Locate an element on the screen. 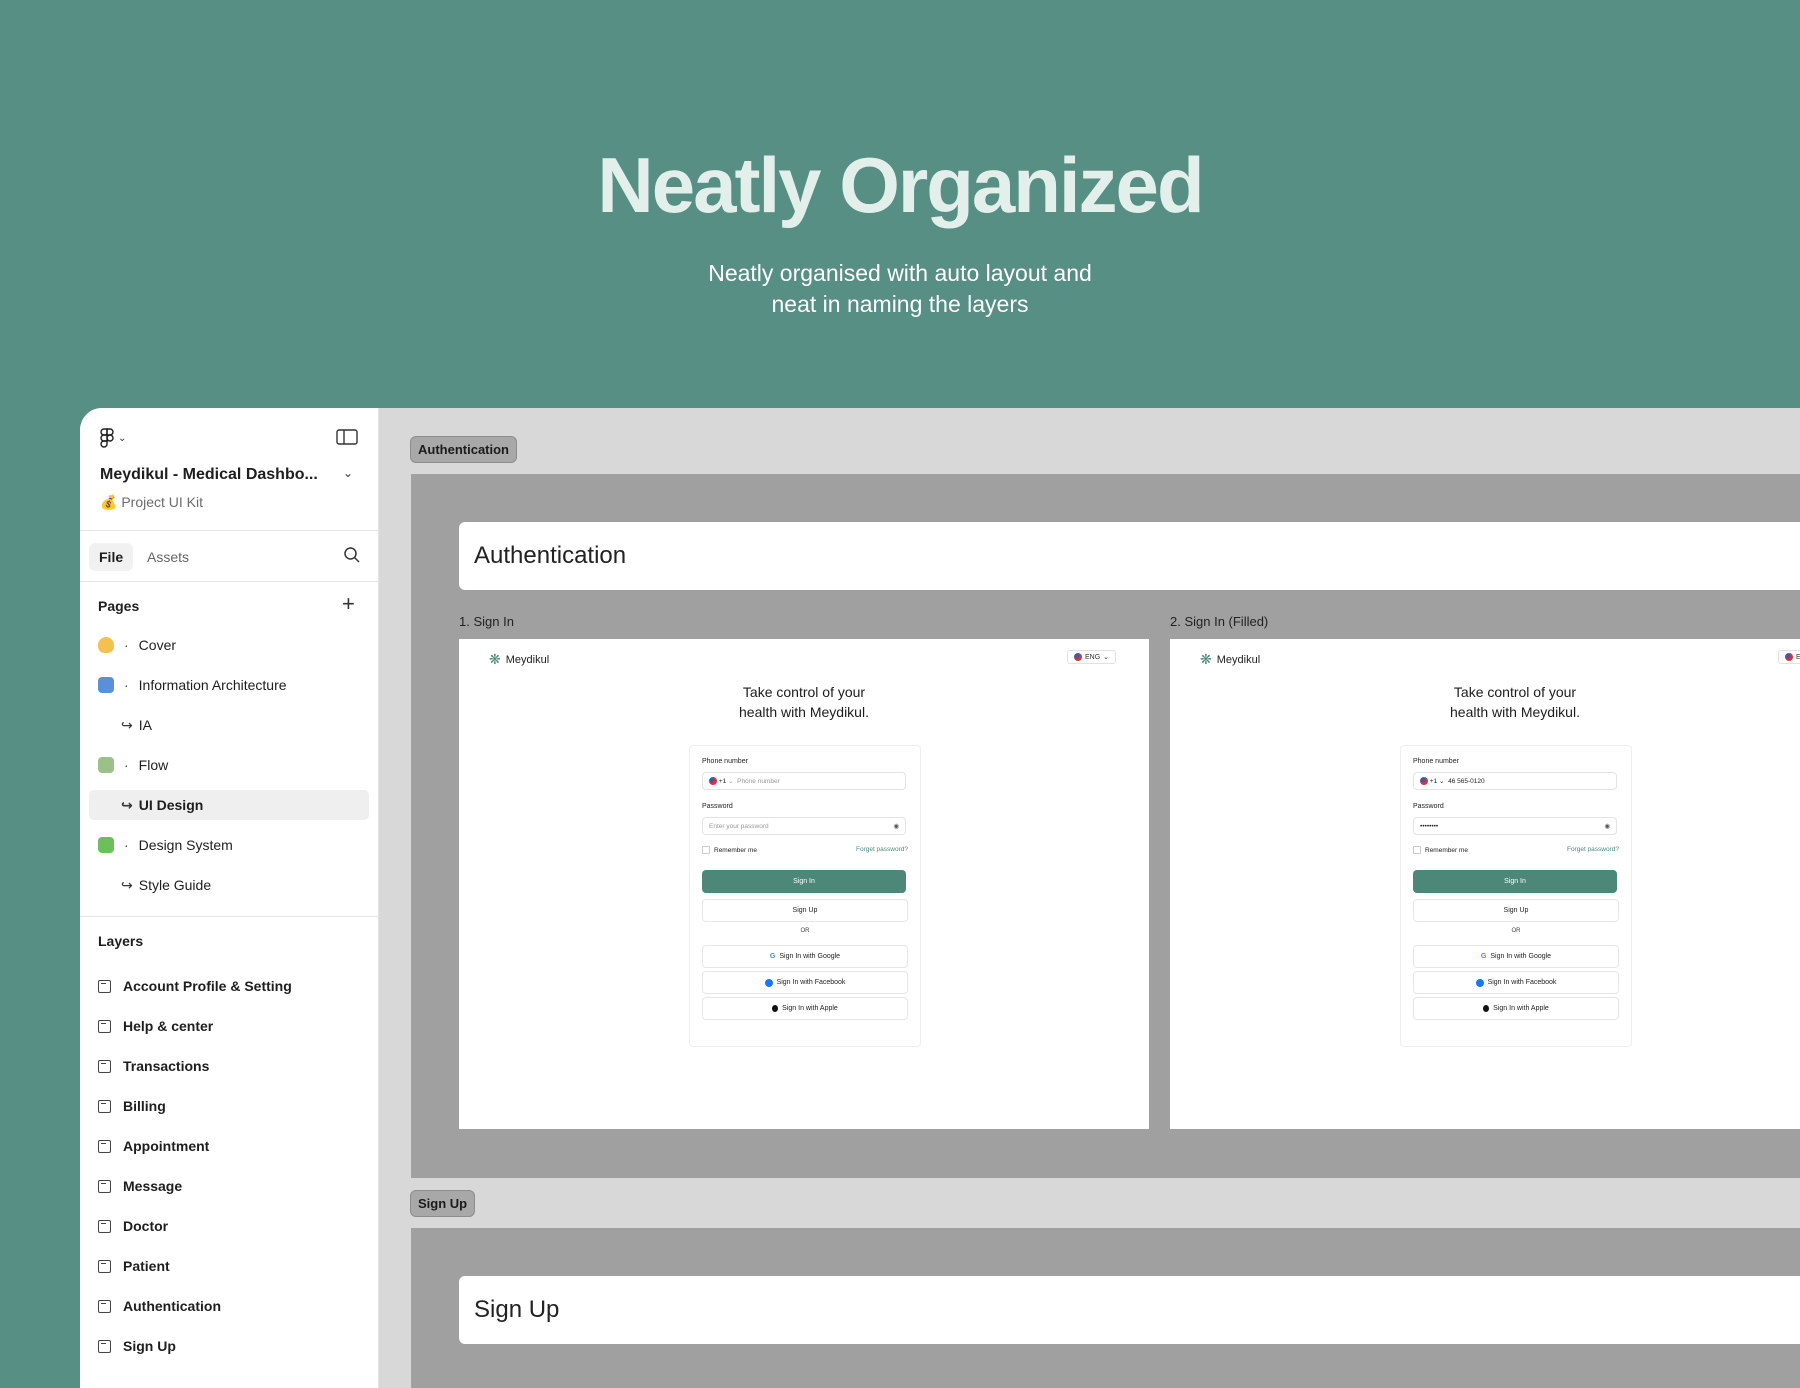 This screenshot has width=1800, height=1388. chevron-down-icon: ⌄ is located at coordinates (1106, 657).